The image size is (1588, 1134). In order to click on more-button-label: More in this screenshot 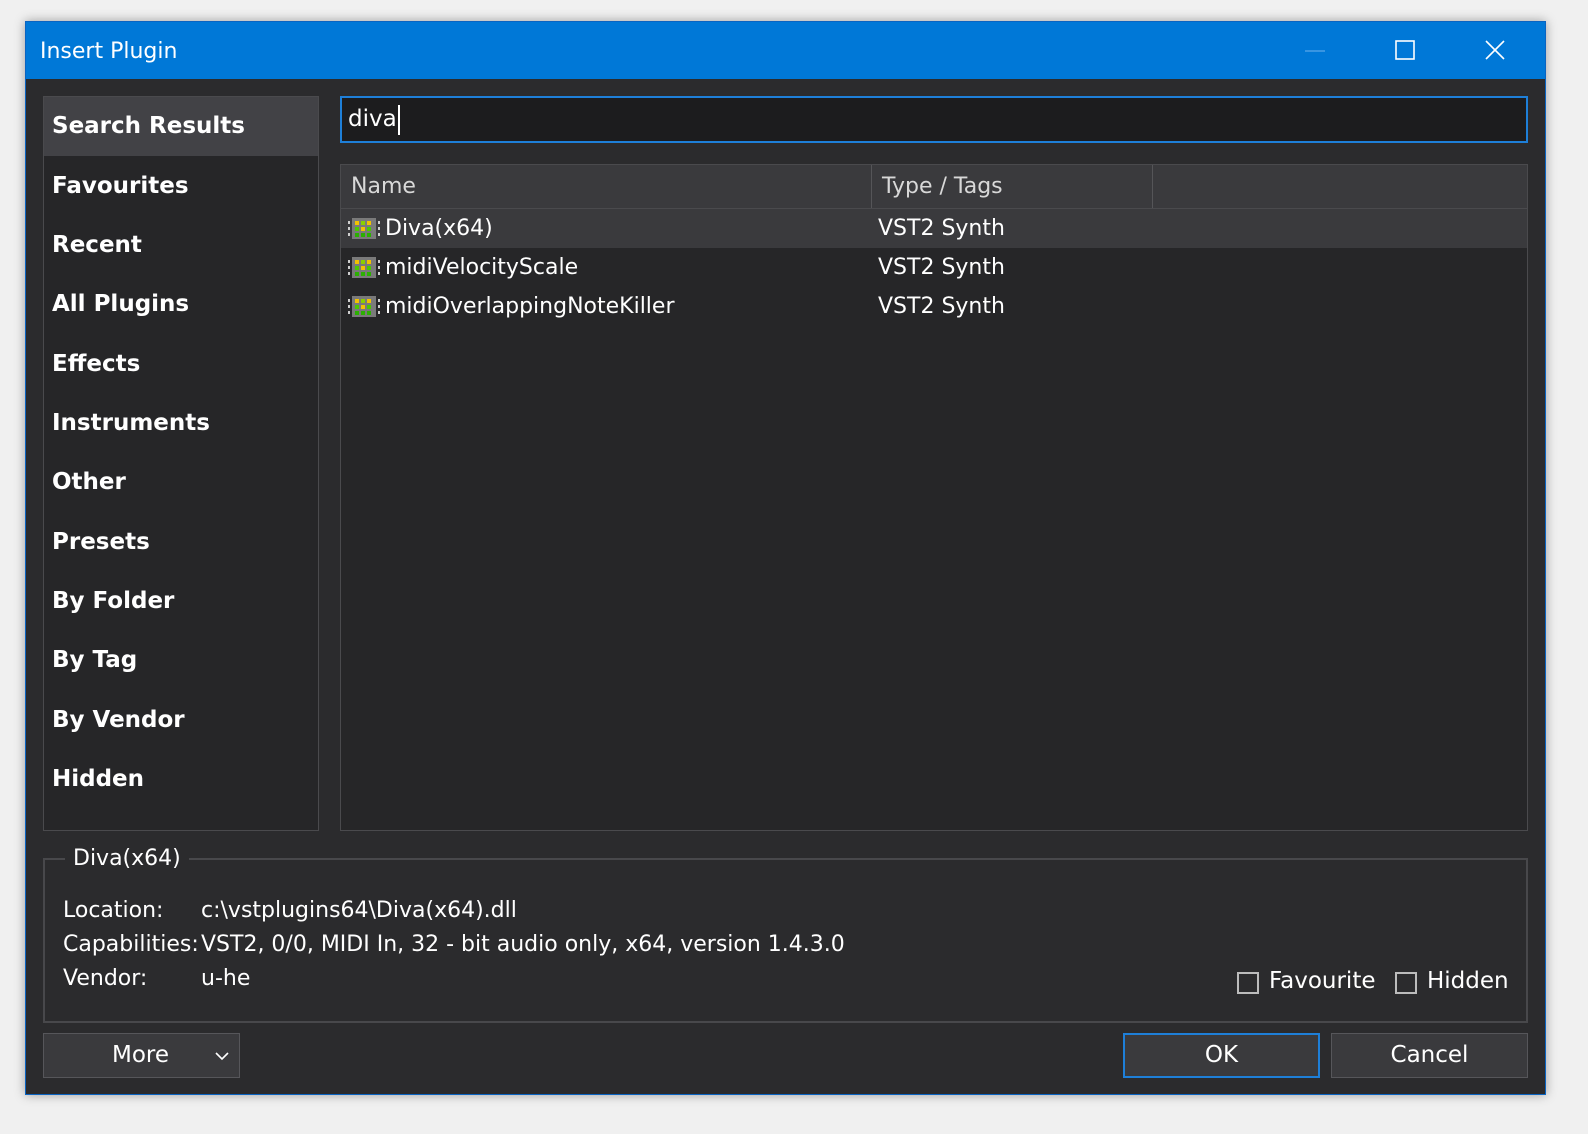, I will do `click(141, 1055)`.